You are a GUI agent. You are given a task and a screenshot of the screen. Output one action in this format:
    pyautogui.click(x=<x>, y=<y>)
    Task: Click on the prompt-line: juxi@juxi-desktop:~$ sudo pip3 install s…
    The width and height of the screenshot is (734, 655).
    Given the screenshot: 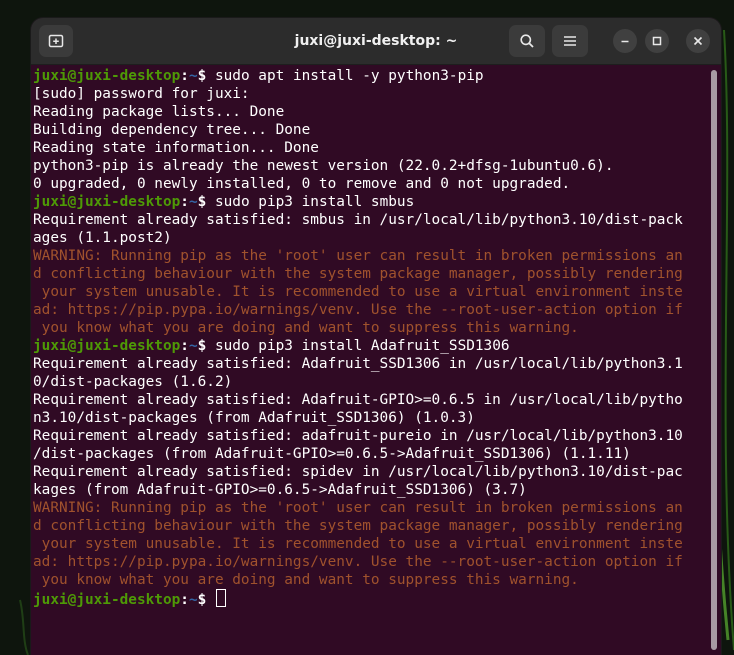 What is the action you would take?
    pyautogui.click(x=371, y=202)
    